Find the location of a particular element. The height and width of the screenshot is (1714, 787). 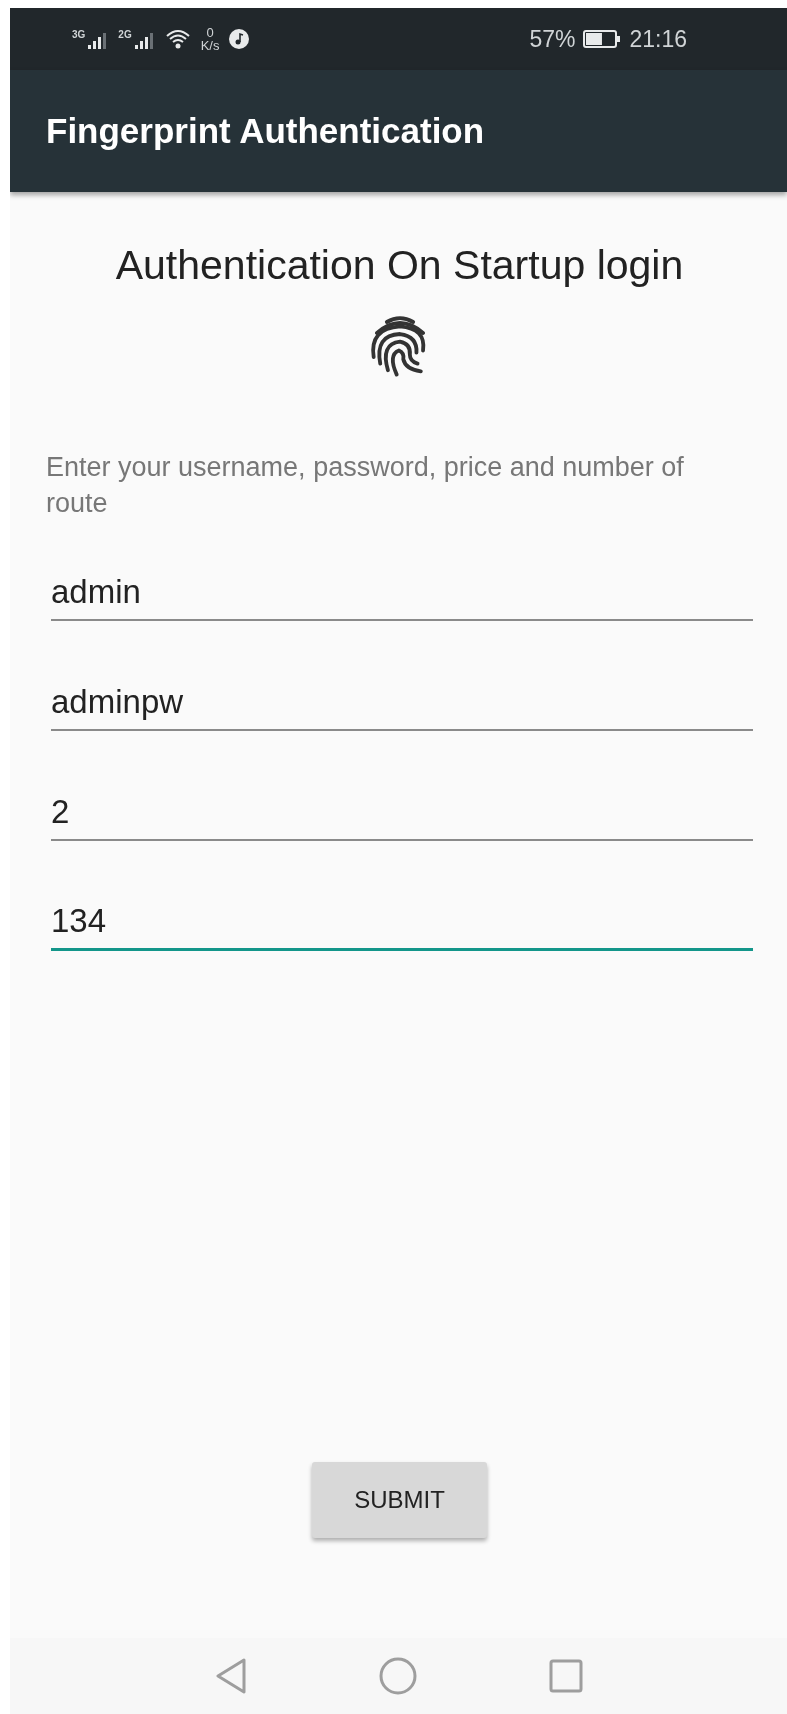

speed-unit: K/s is located at coordinates (210, 45).